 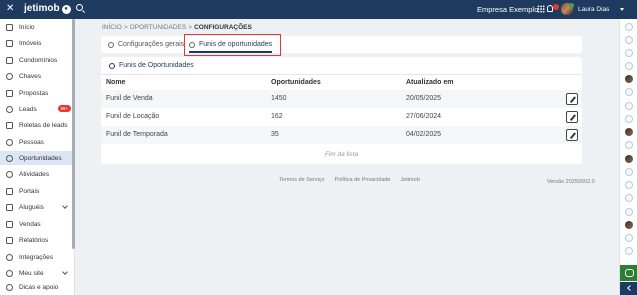 I want to click on search-icon, so click(x=79, y=7).